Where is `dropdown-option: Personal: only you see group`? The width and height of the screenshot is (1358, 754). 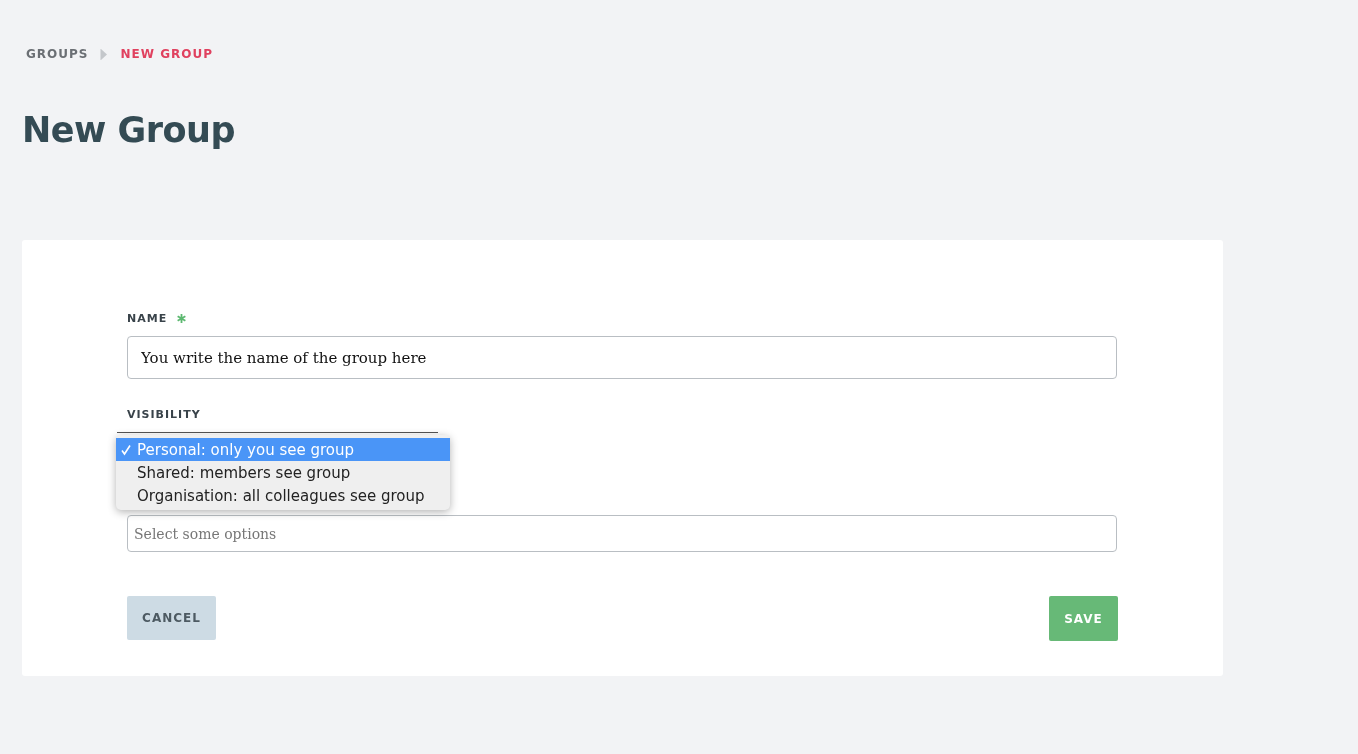
dropdown-option: Personal: only you see group is located at coordinates (283, 449).